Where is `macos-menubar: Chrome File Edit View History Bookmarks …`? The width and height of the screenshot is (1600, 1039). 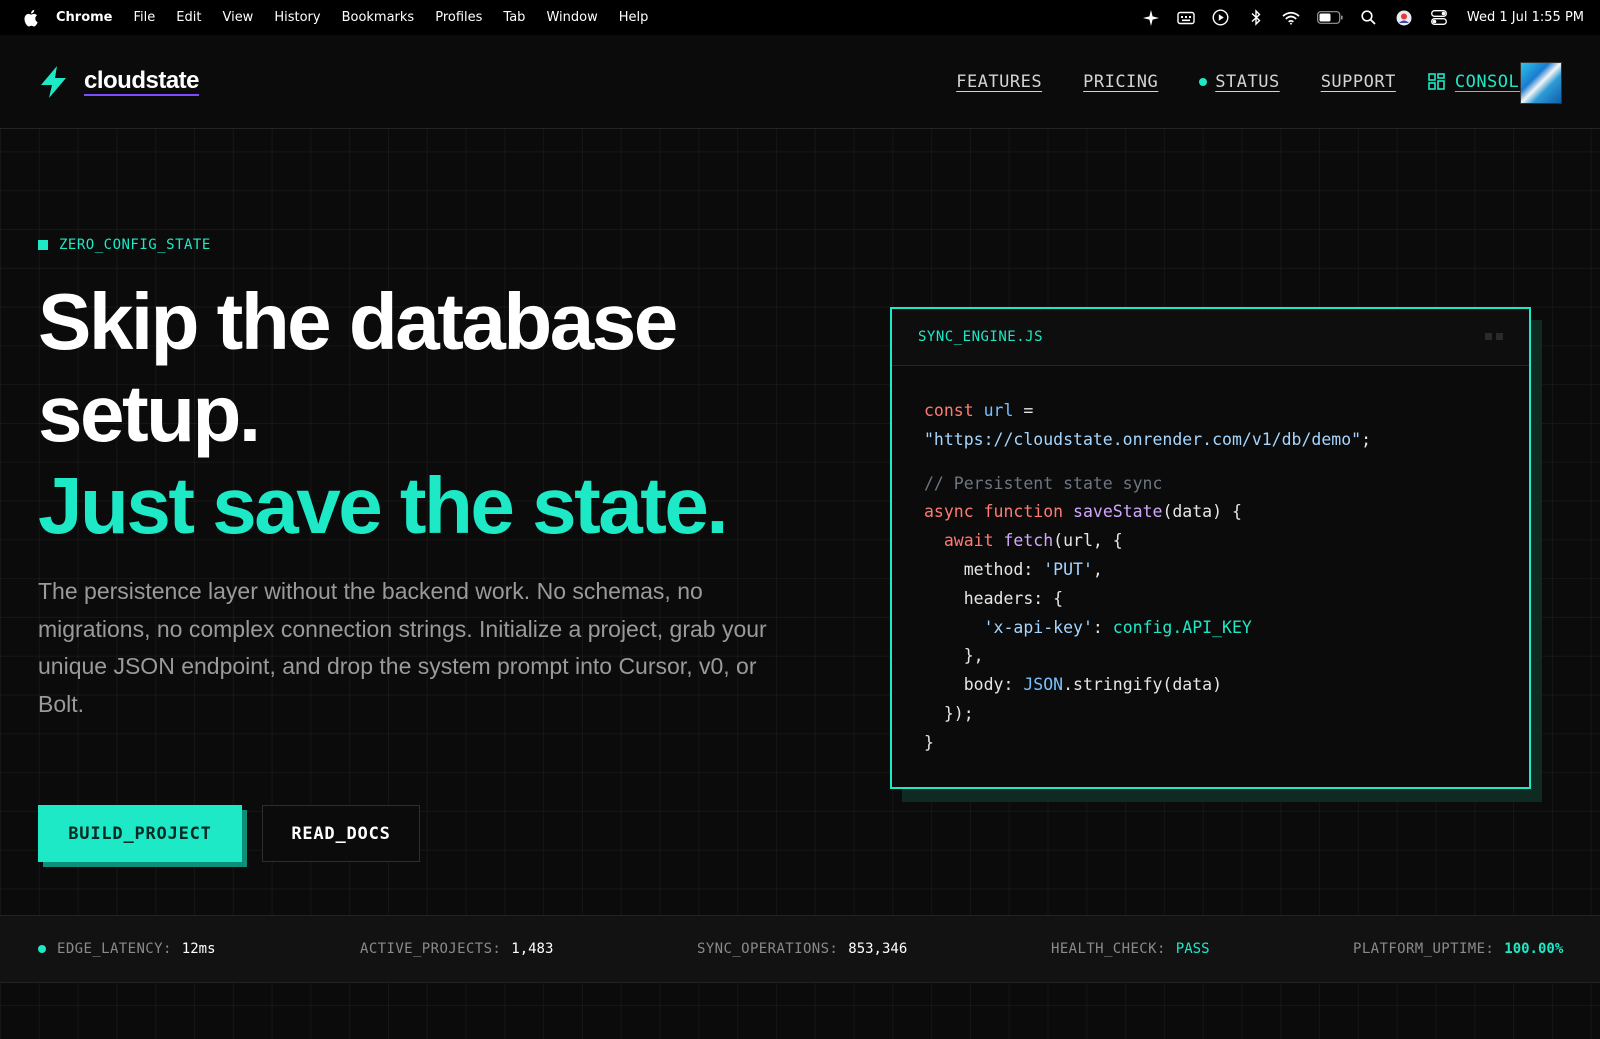 macos-menubar: Chrome File Edit View History Bookmarks … is located at coordinates (800, 17).